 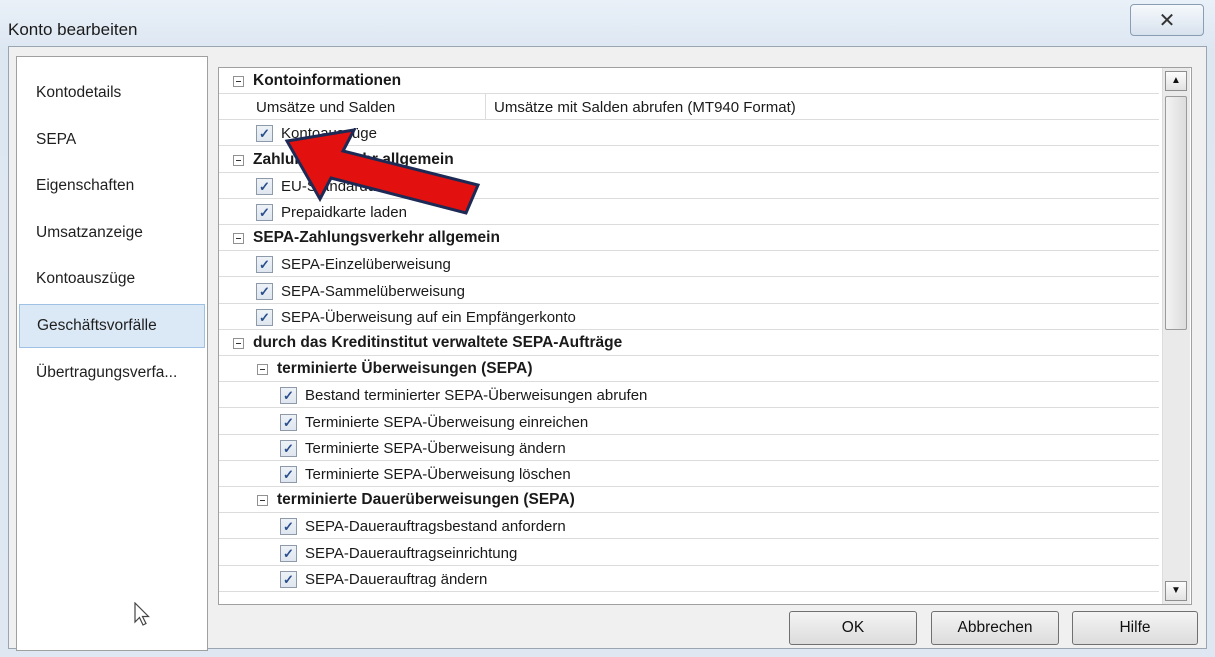 What do you see at coordinates (689, 579) in the screenshot?
I see `tree-checkbox-row: ✓ SEPA-Dauerauftrag ändern` at bounding box center [689, 579].